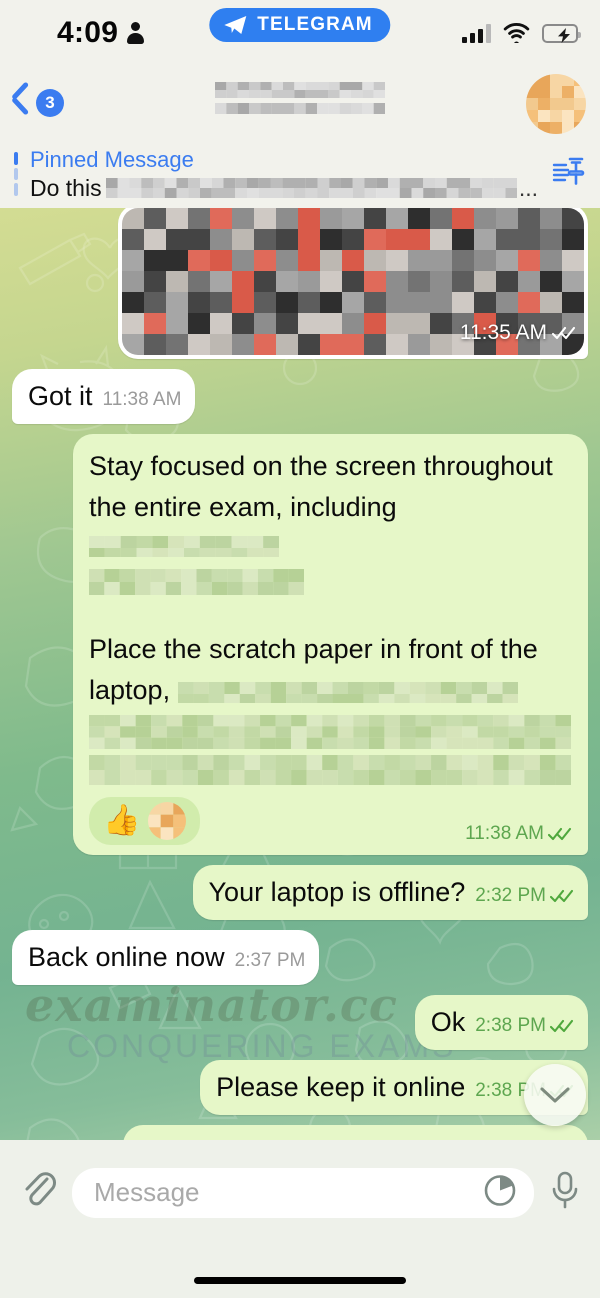  I want to click on instructions-line-4-row: laptop,, so click(330, 690).